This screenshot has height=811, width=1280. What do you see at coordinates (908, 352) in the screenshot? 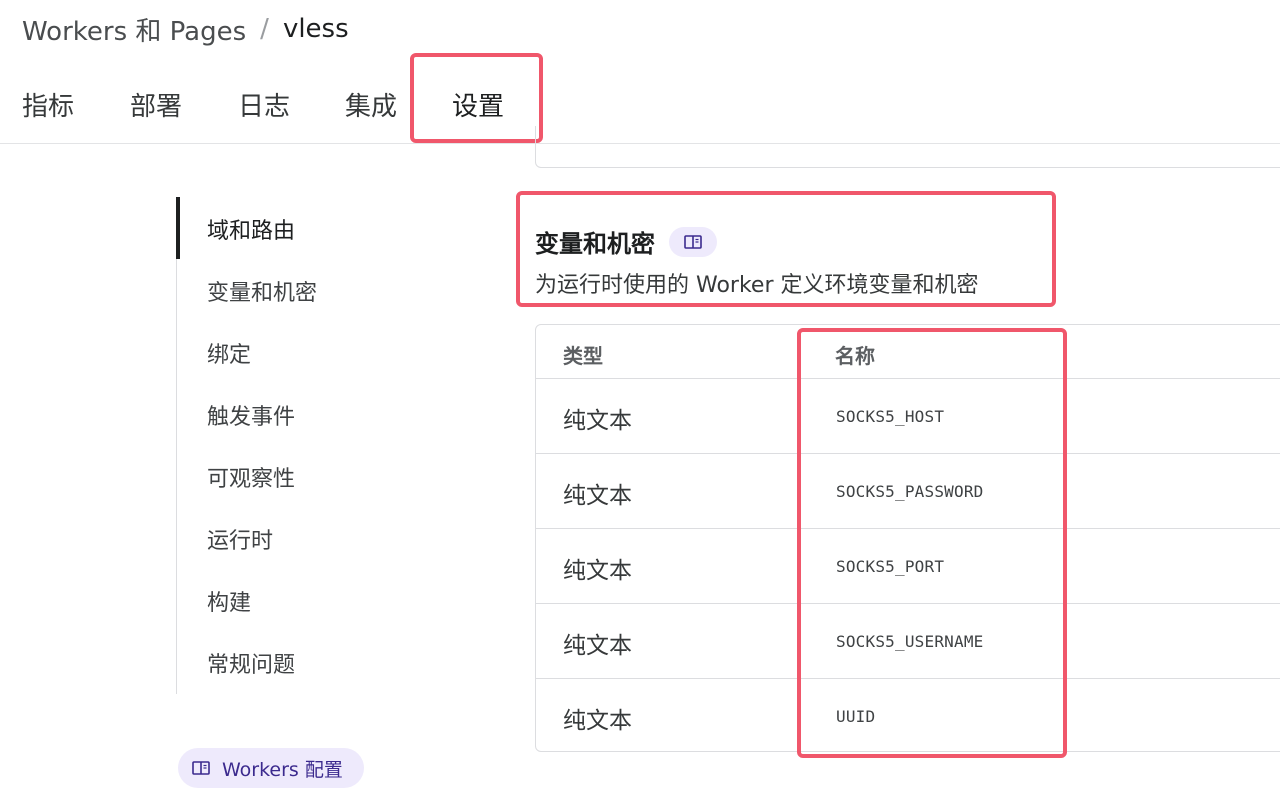
I see `table-header: 类型 名称` at bounding box center [908, 352].